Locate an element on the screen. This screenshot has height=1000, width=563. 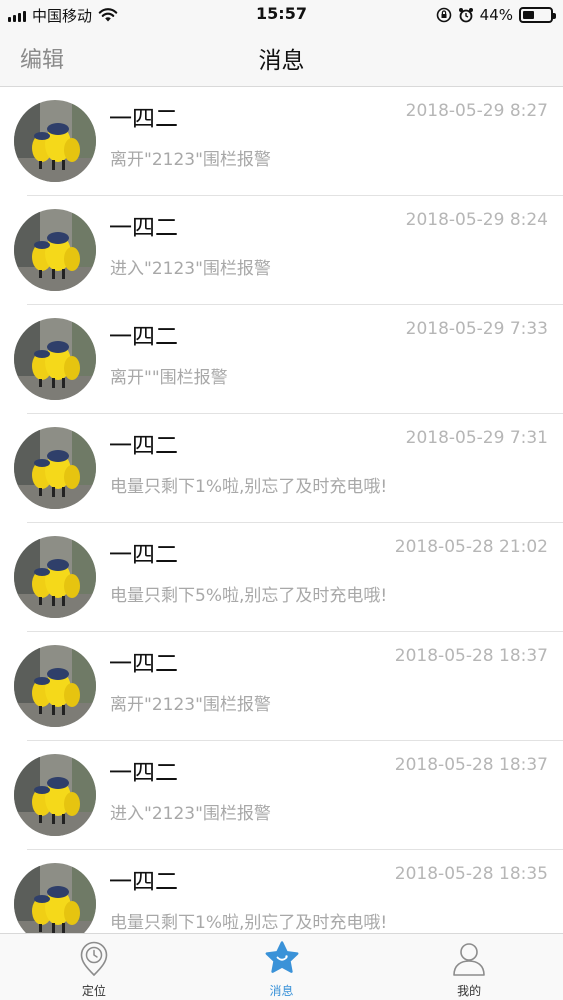
tab-messages-label: 消息 is located at coordinates (281, 991).